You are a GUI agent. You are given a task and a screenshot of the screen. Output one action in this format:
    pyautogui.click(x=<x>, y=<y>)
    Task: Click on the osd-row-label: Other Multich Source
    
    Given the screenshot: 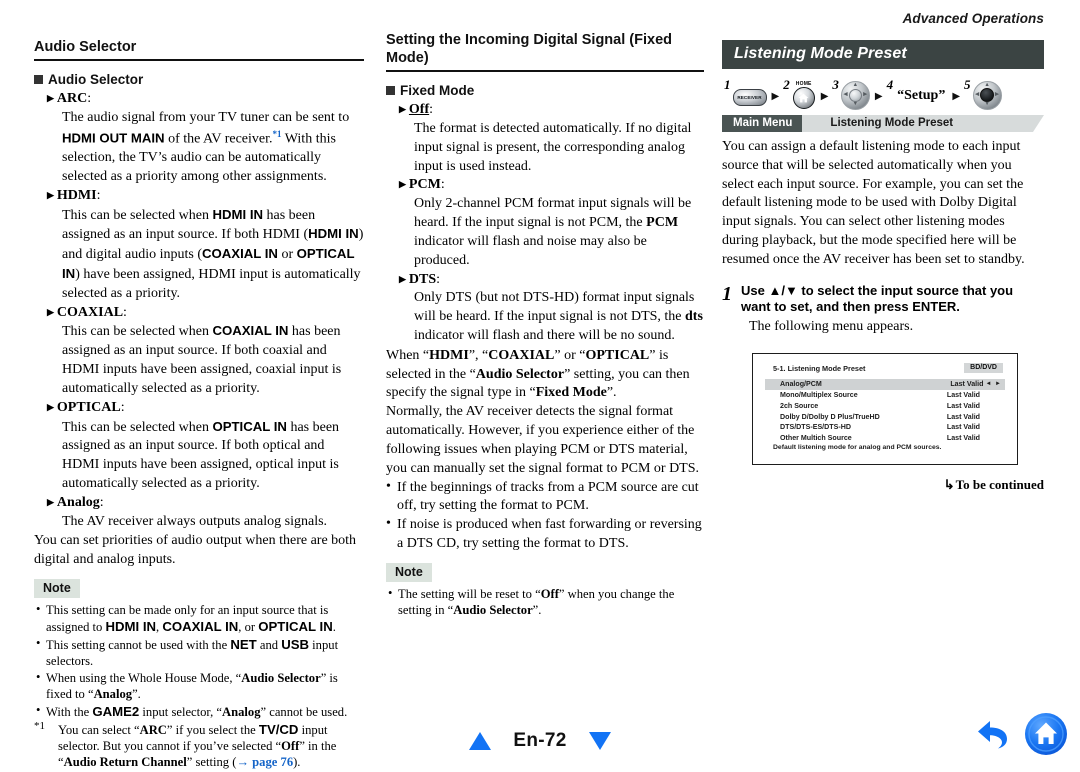 What is the action you would take?
    pyautogui.click(x=816, y=438)
    